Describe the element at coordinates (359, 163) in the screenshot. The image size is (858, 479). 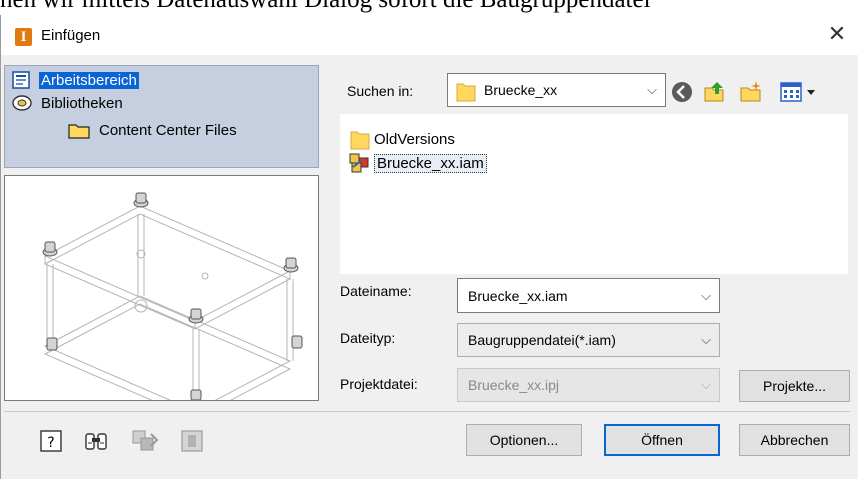
I see `assembly-file-icon` at that location.